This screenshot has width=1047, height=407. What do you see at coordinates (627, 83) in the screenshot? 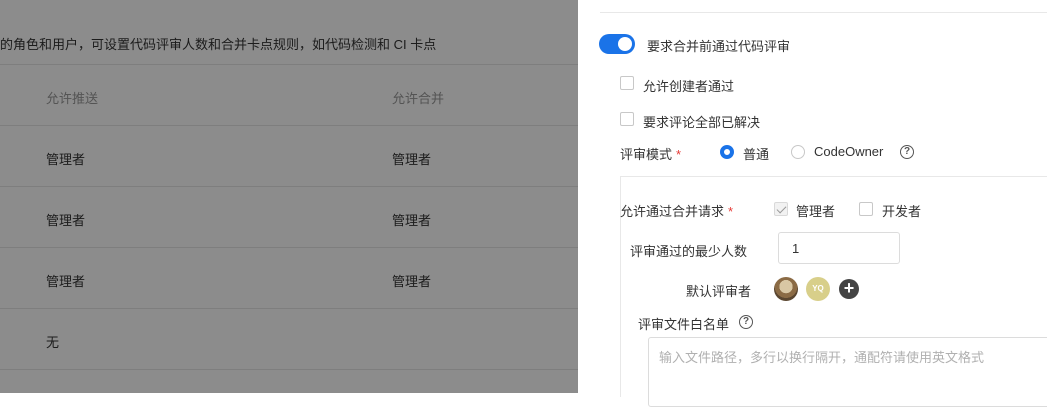
I see `allow-creator-checkbox` at bounding box center [627, 83].